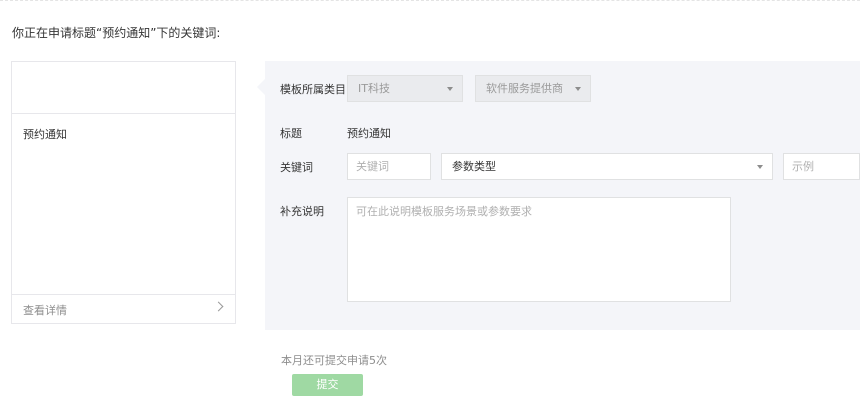 The image size is (860, 404). Describe the element at coordinates (296, 167) in the screenshot. I see `keyword-label: 关键词` at that location.